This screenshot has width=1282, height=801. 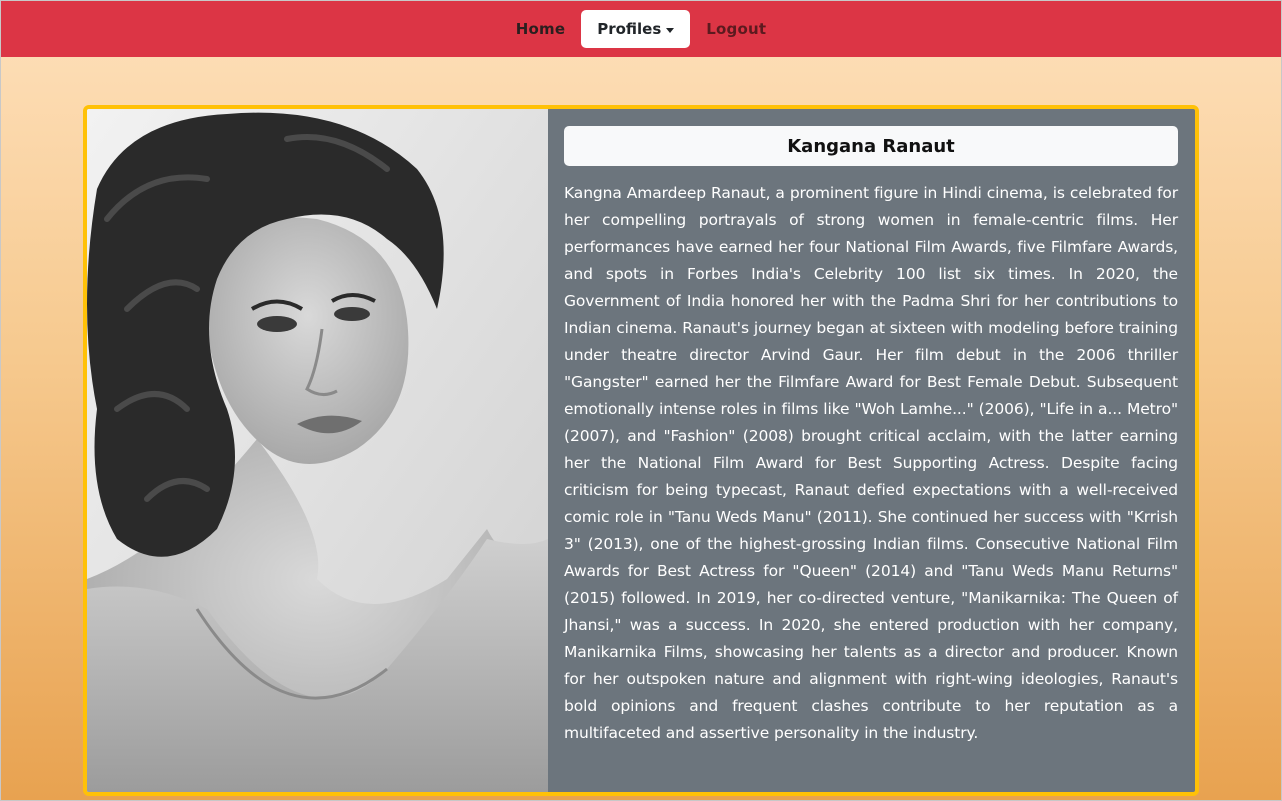 I want to click on nav-profiles-dropdown: Profiles, so click(x=636, y=29).